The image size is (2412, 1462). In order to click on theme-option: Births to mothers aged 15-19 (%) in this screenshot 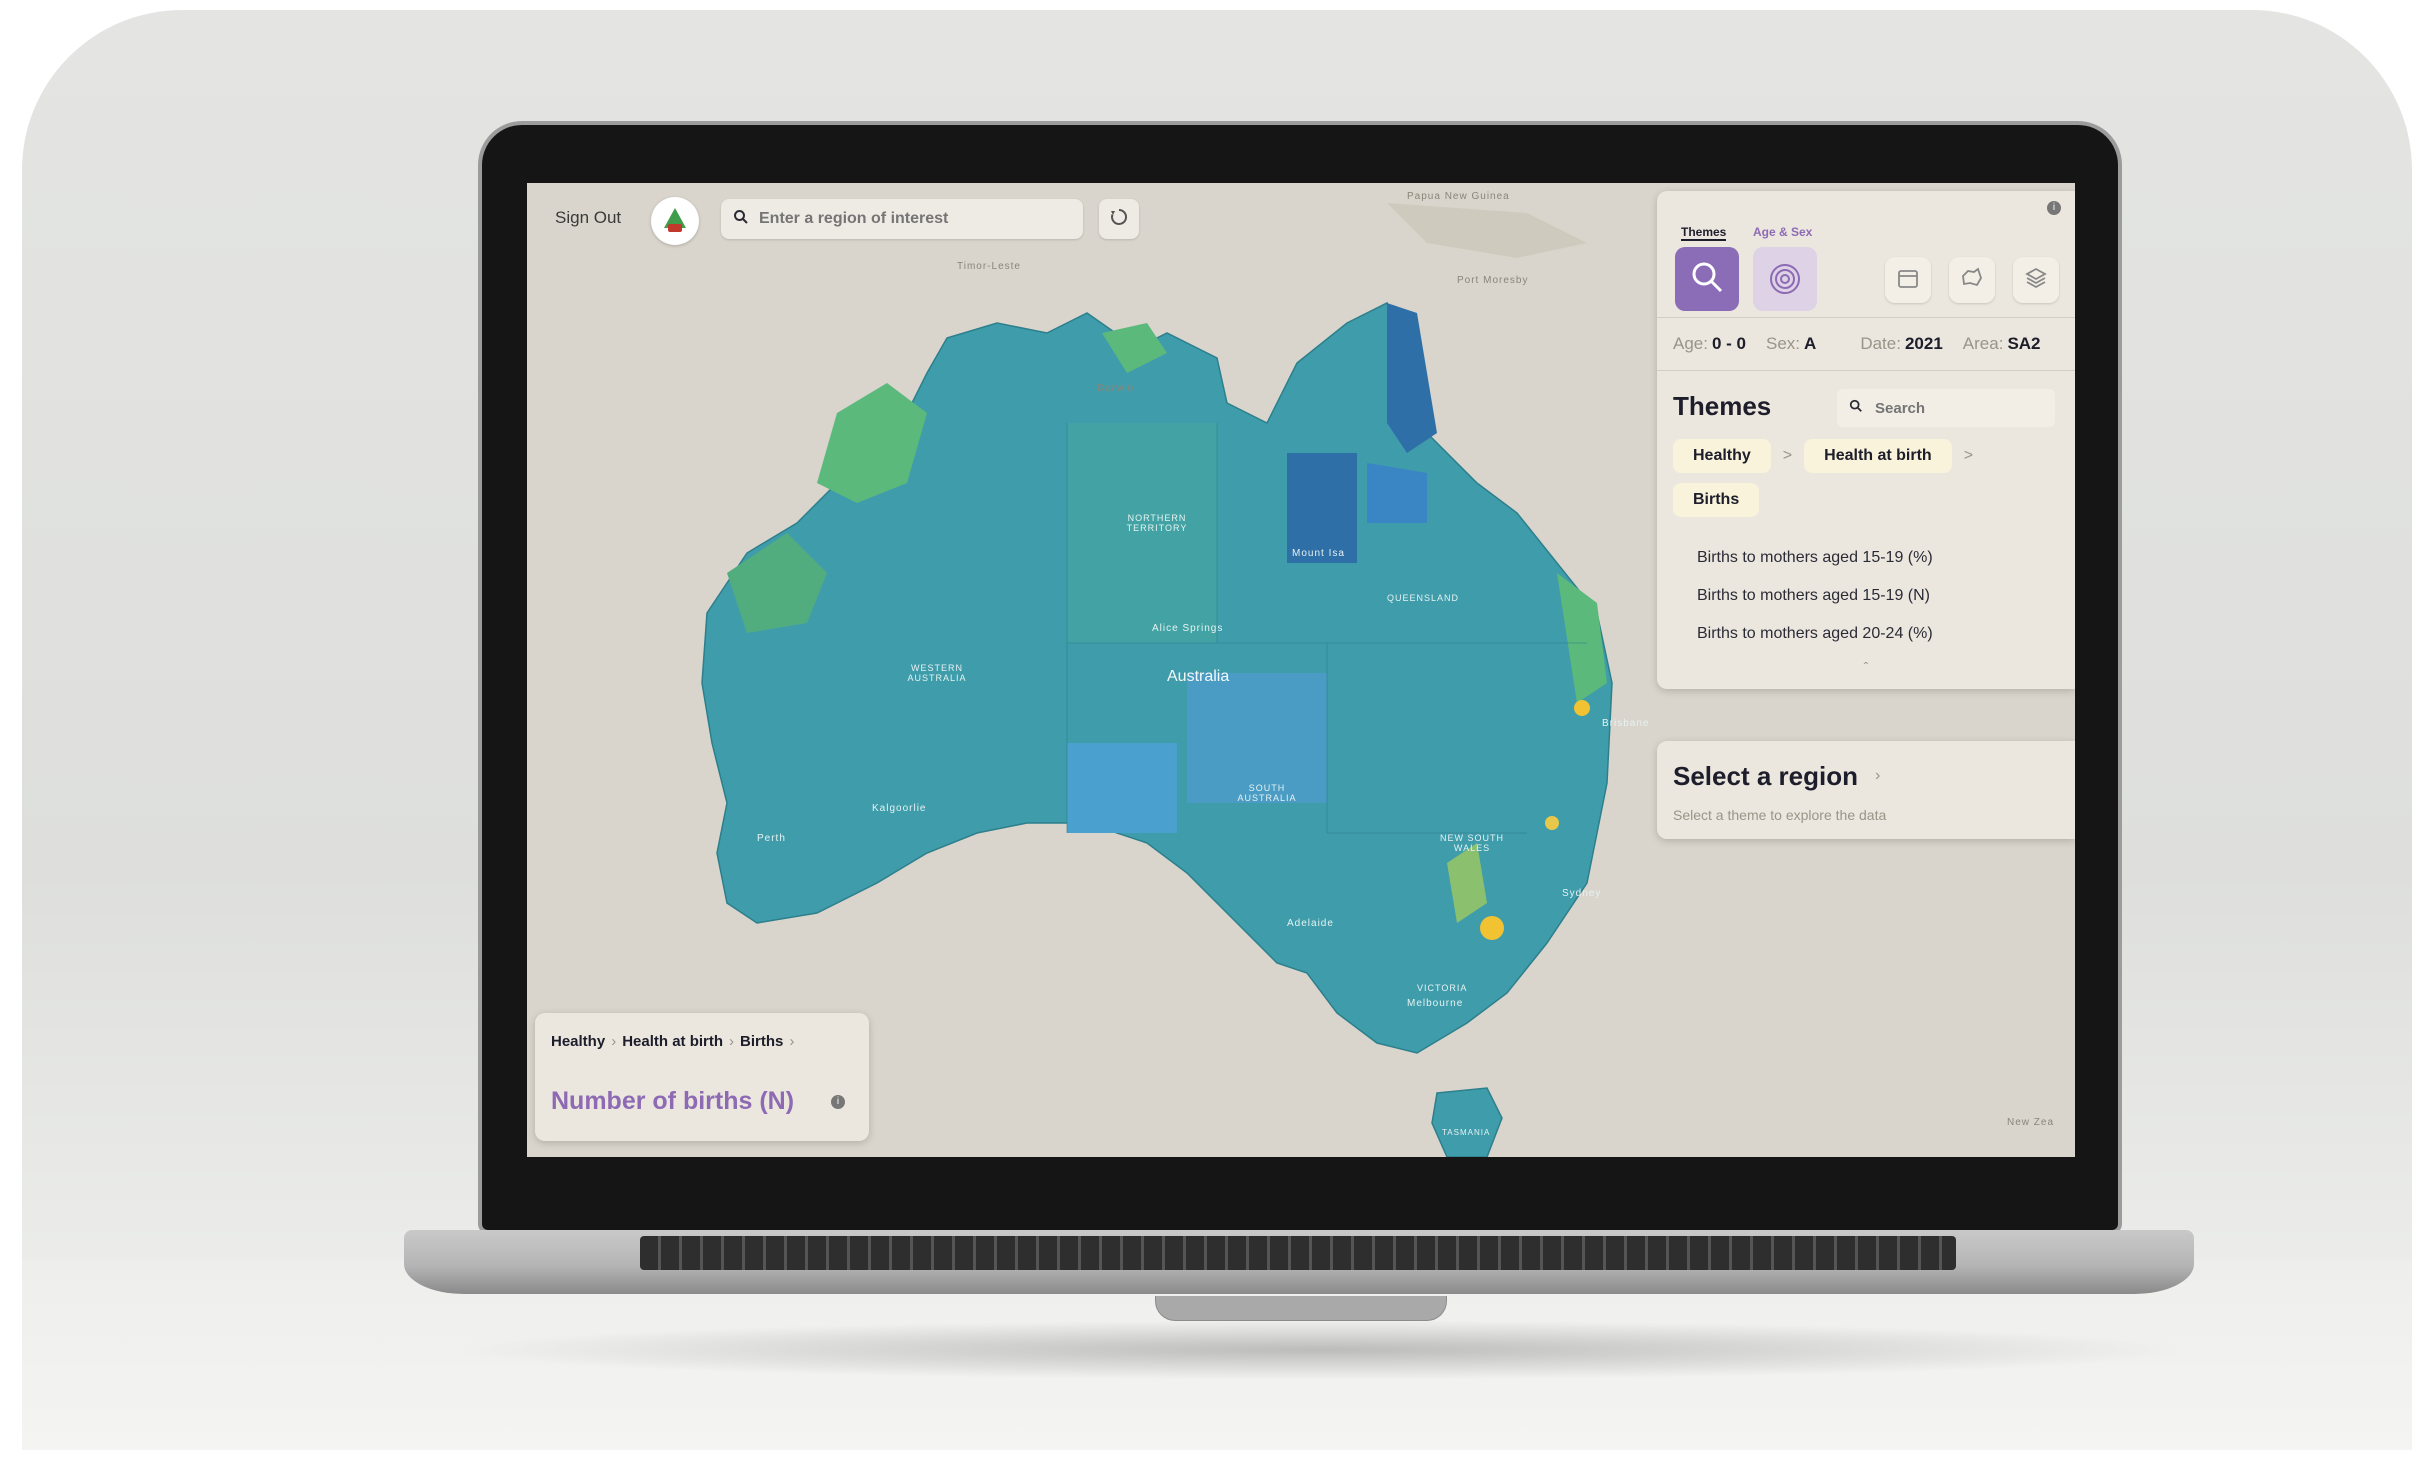, I will do `click(1866, 558)`.